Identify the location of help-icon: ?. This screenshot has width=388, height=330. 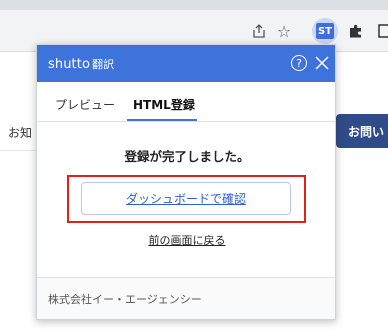
(299, 63).